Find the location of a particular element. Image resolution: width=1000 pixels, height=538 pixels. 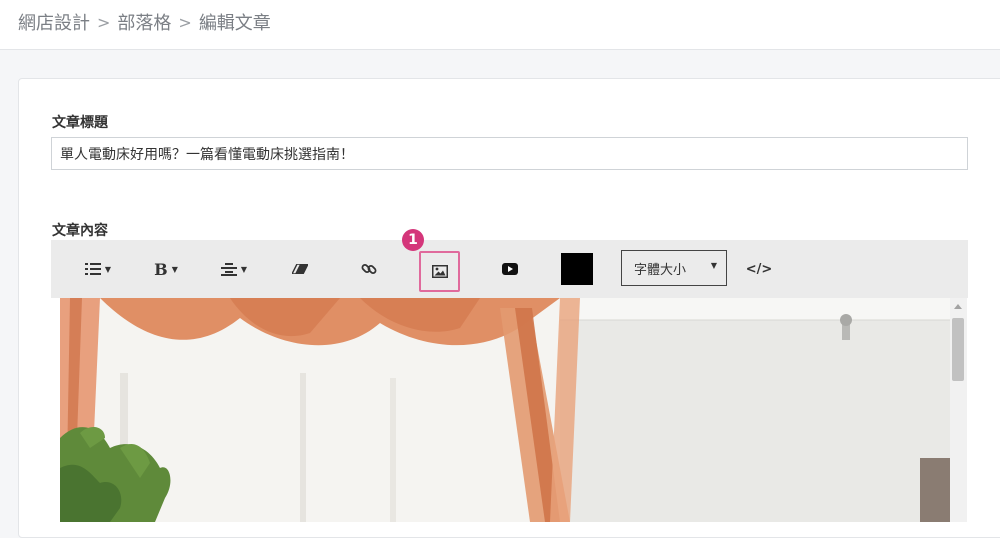

clear-format-button is located at coordinates (300, 269).